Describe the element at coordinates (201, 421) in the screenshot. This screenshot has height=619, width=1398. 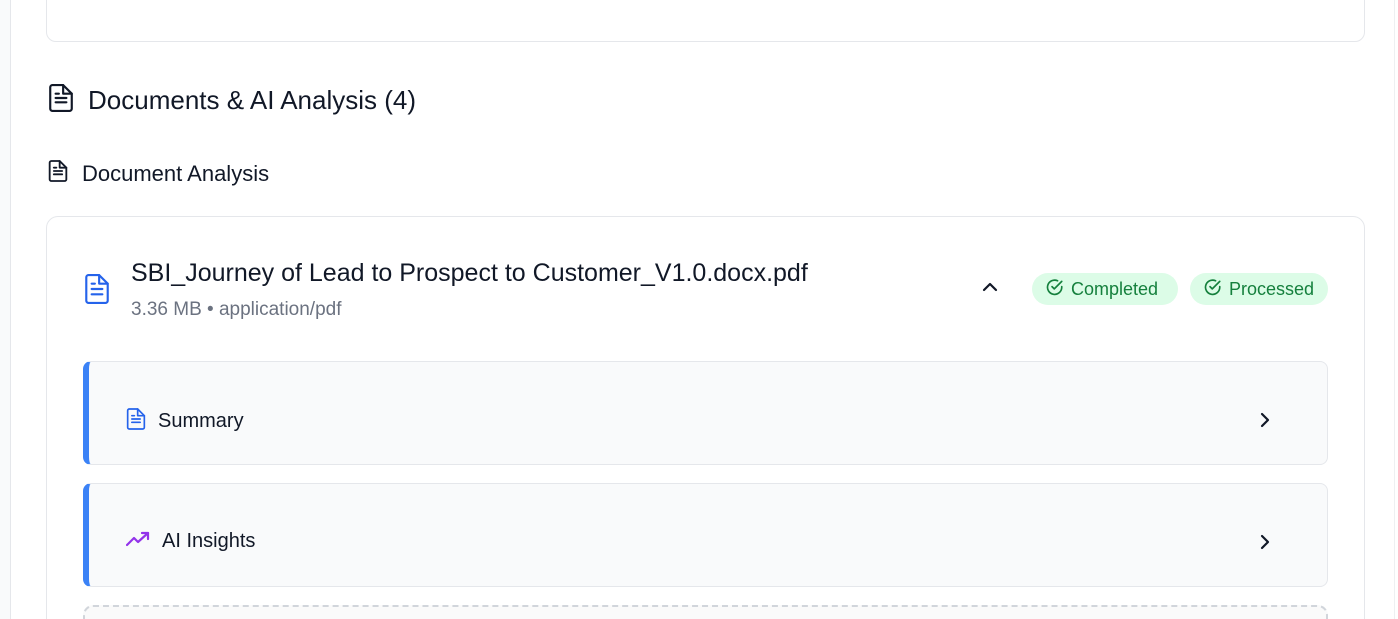
I see `summary-label: Summary` at that location.